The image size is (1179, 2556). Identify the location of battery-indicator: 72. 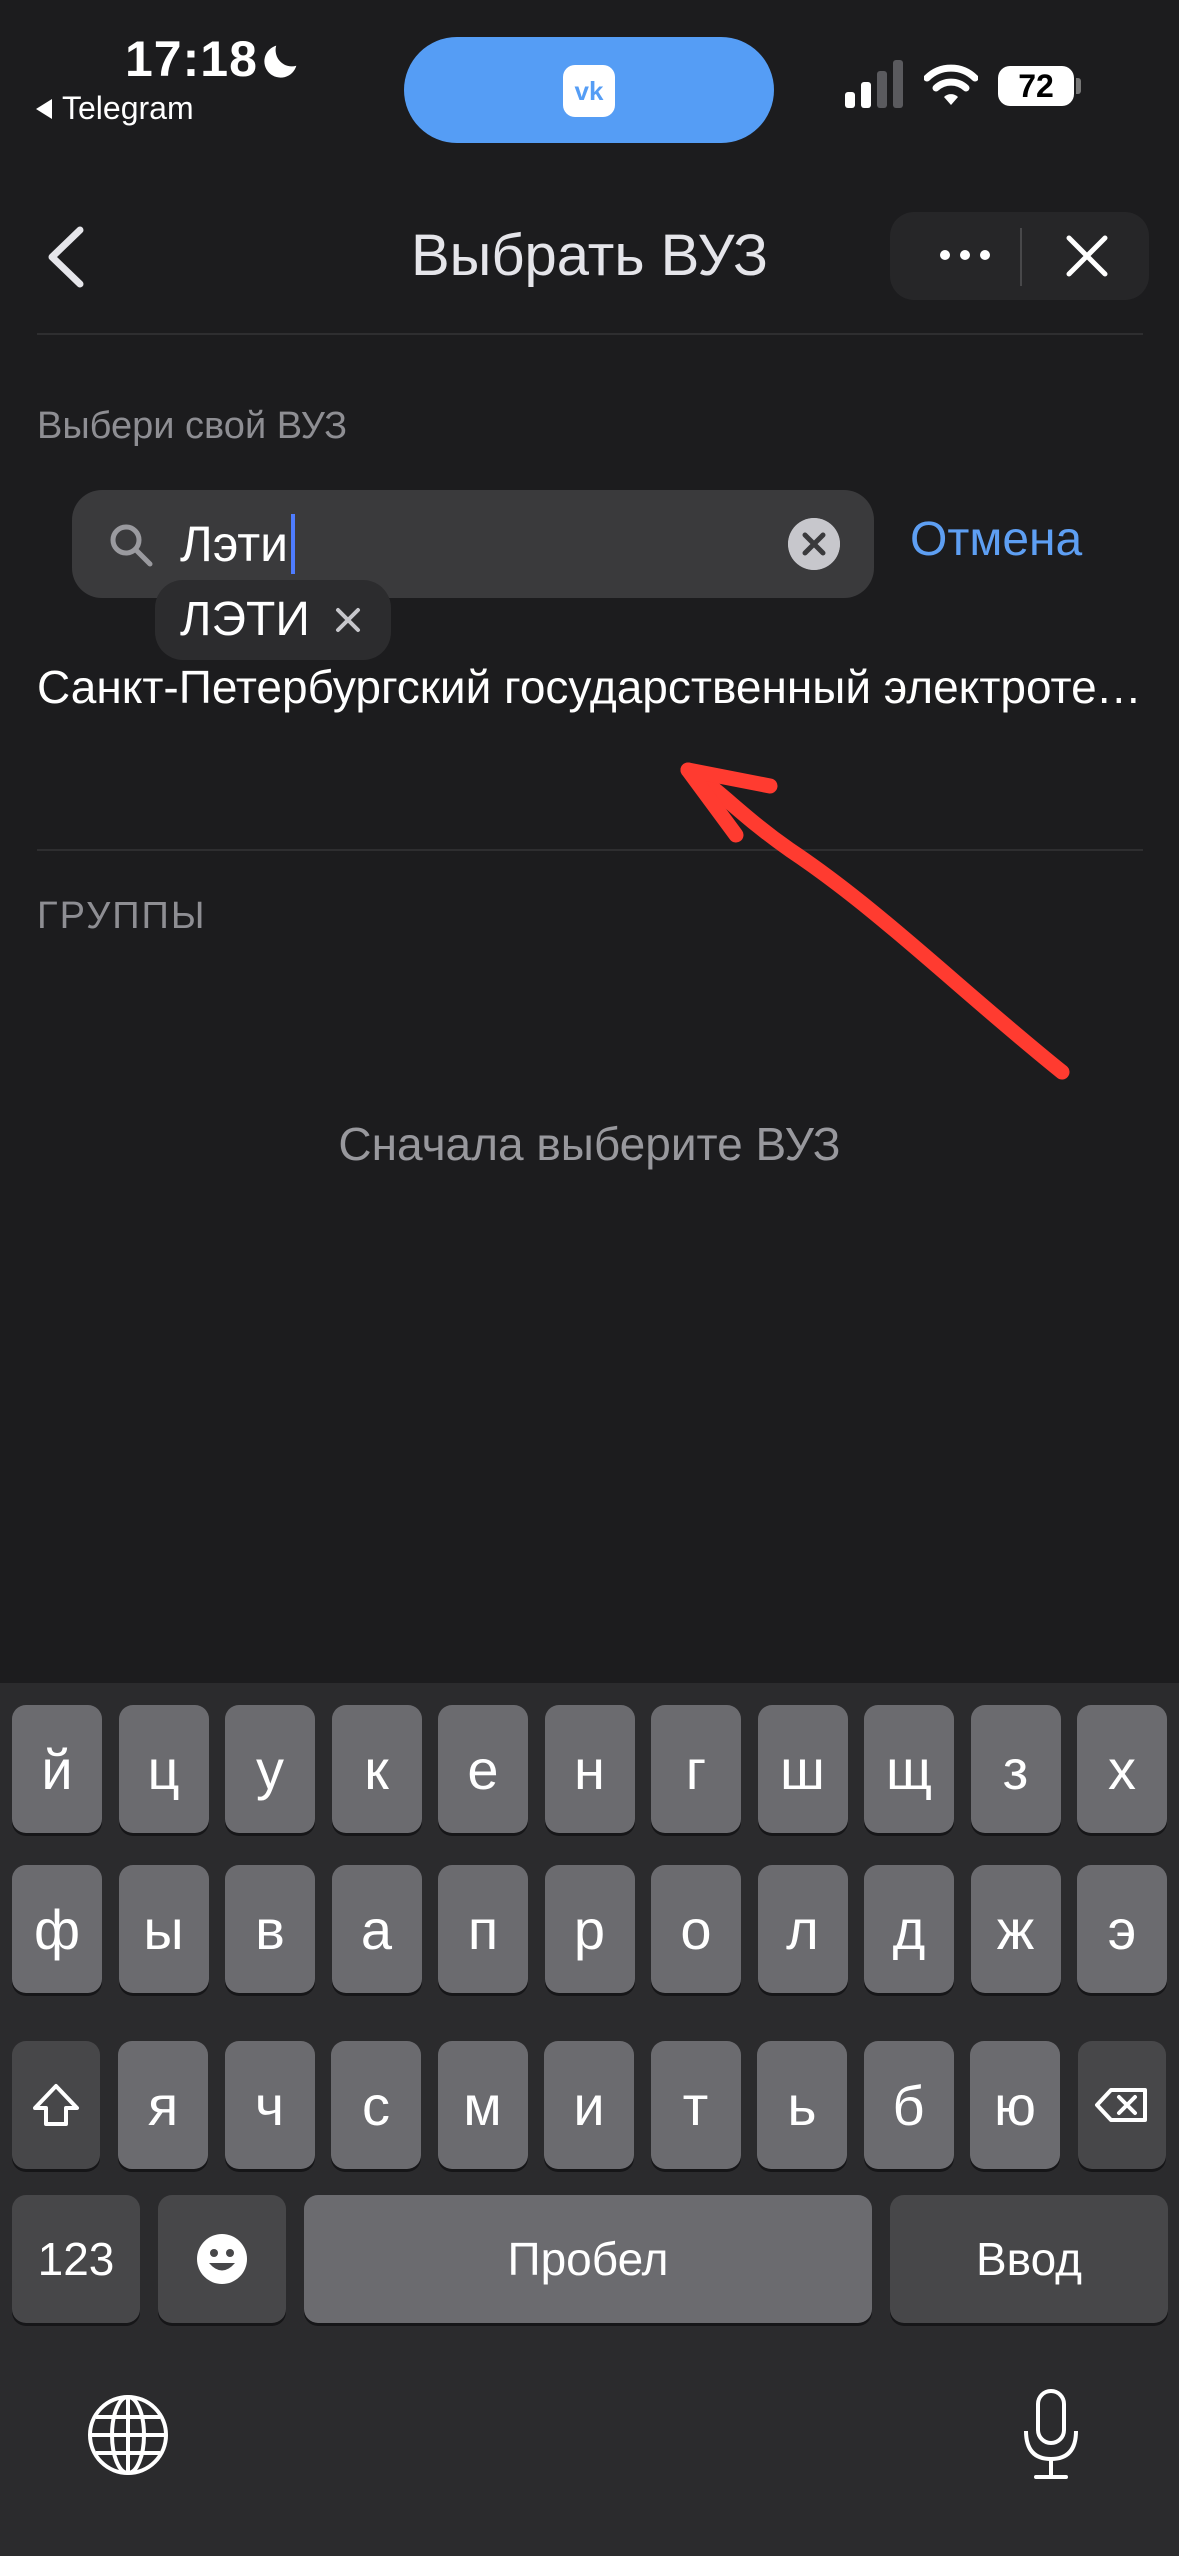
(1036, 86).